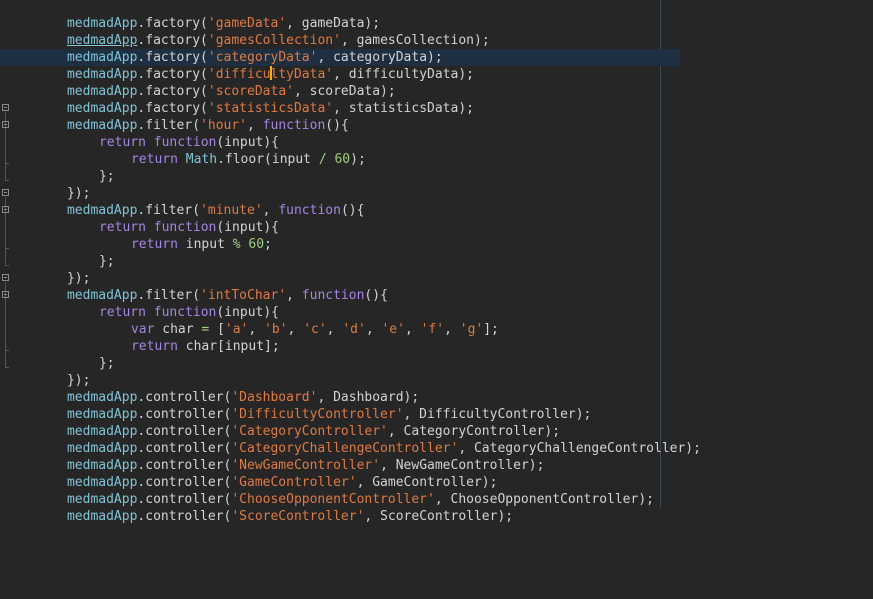  What do you see at coordinates (276, 329) in the screenshot?
I see `string-literal: 'b'` at bounding box center [276, 329].